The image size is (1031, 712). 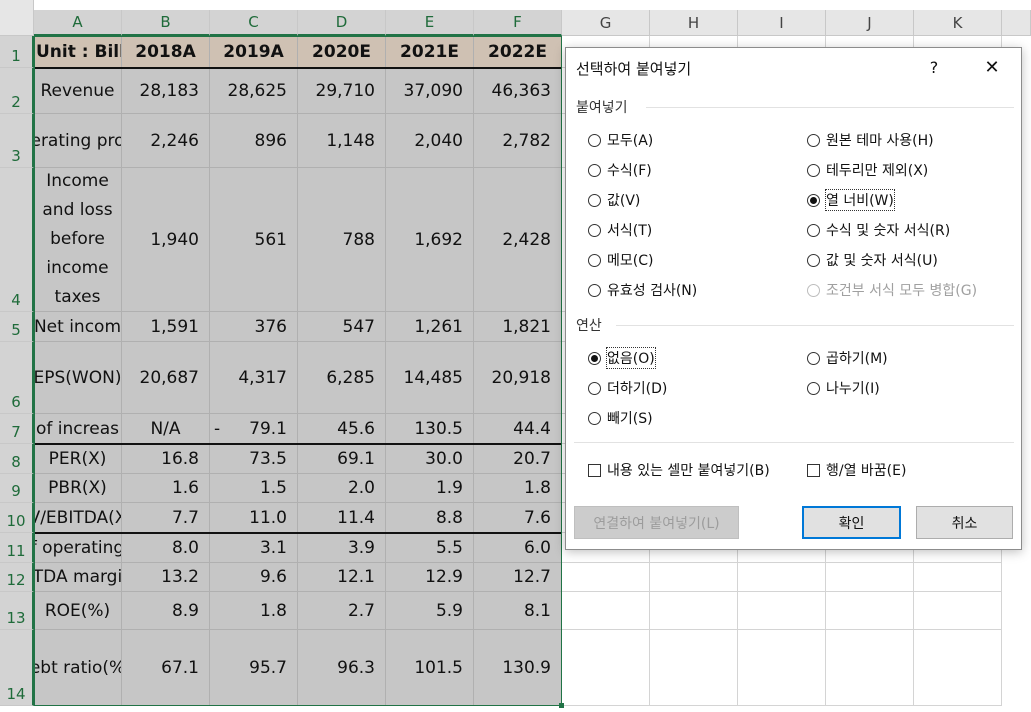 What do you see at coordinates (518, 459) in the screenshot?
I see `table-cell: 20.7` at bounding box center [518, 459].